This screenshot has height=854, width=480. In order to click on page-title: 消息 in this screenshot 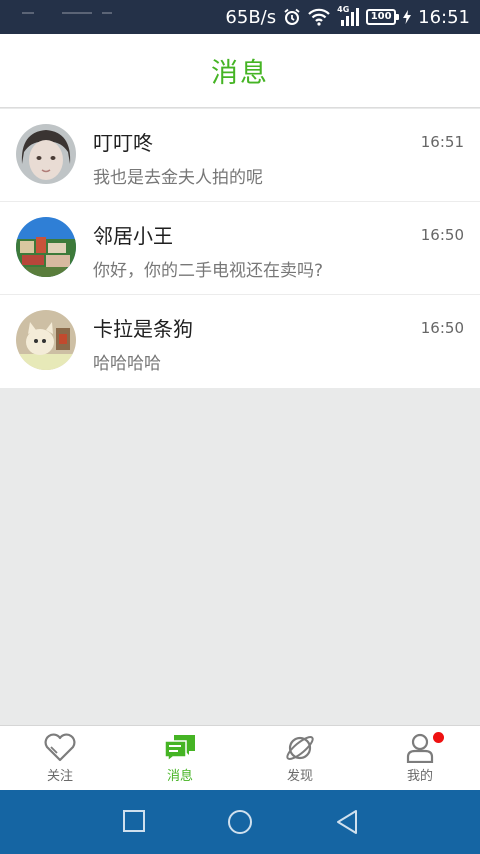, I will do `click(240, 73)`.